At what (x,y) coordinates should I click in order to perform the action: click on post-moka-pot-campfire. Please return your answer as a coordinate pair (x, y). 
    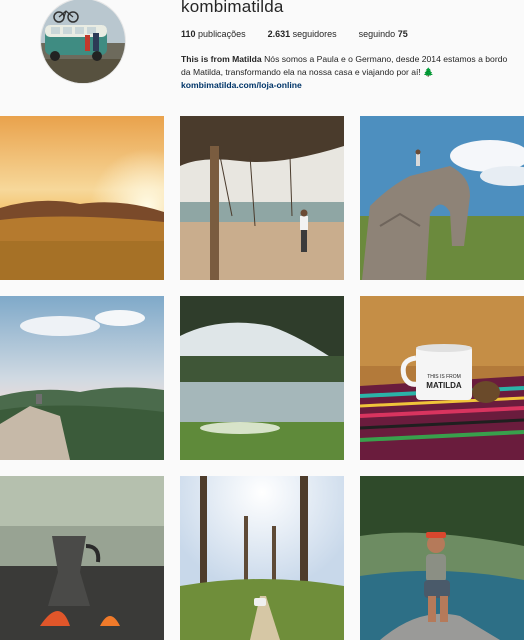
    Looking at the image, I should click on (82, 558).